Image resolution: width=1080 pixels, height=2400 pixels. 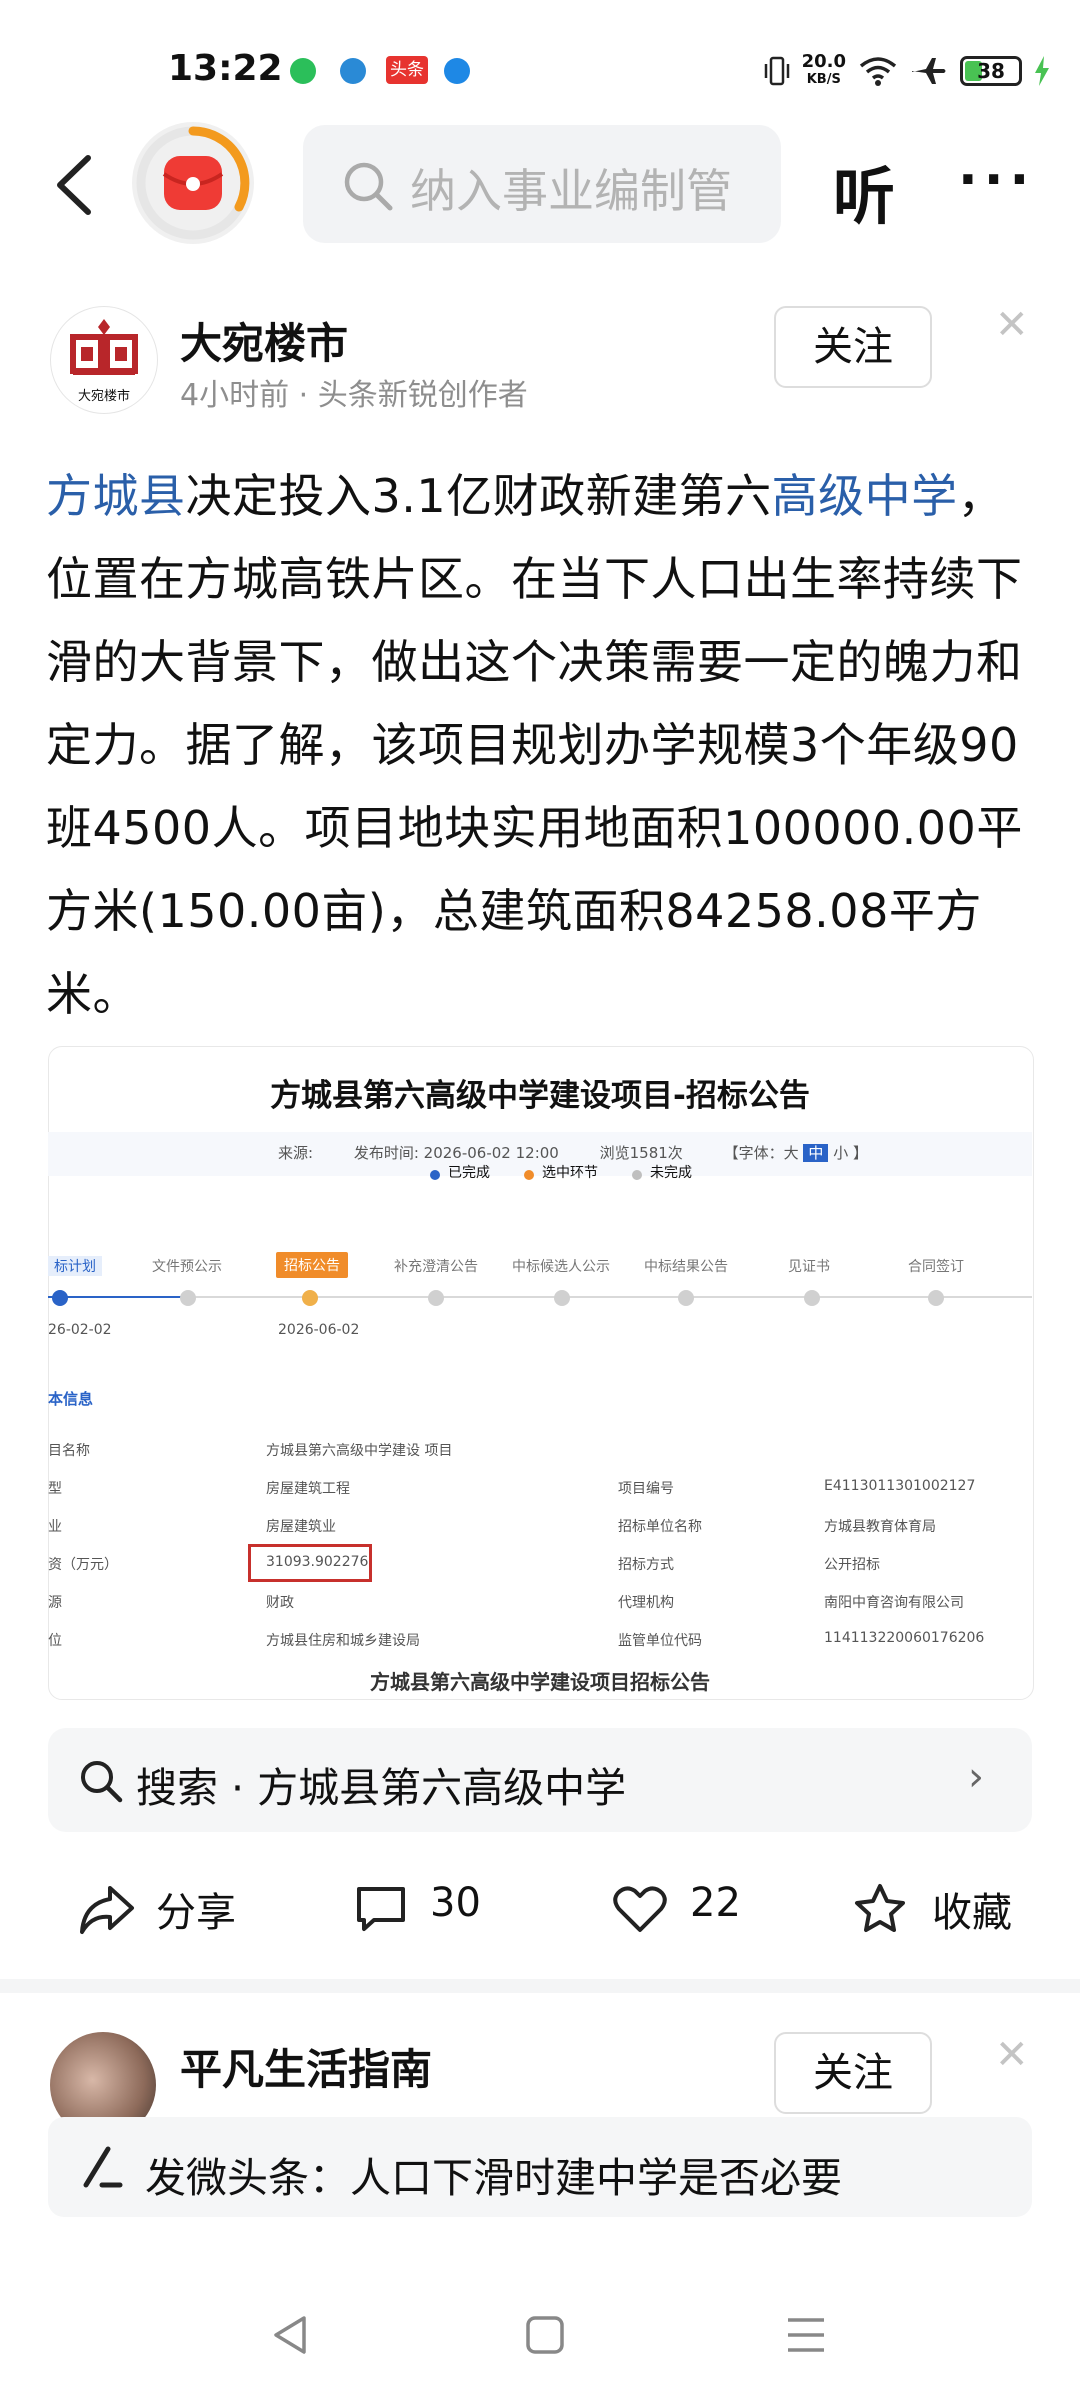 I want to click on legend-dot-selected, so click(x=529, y=1175).